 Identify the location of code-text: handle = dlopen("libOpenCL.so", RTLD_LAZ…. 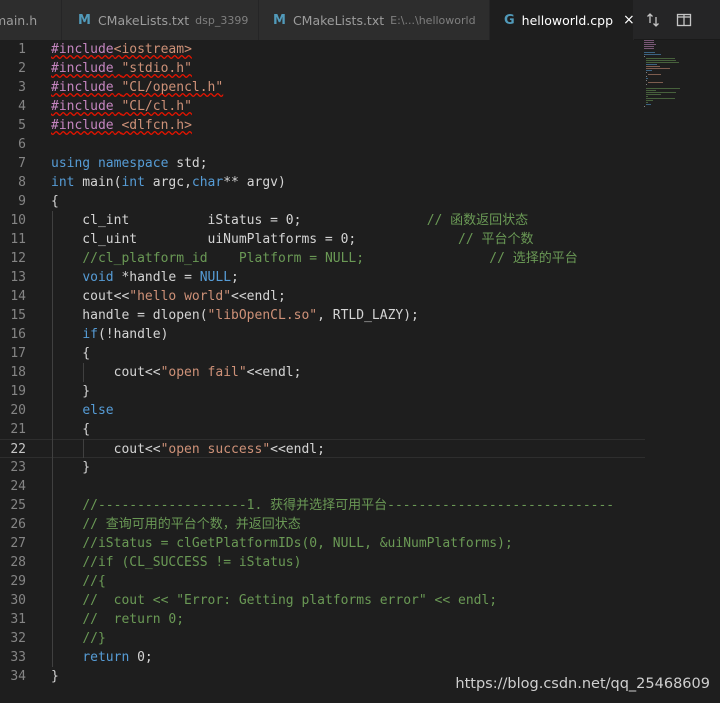
(235, 315).